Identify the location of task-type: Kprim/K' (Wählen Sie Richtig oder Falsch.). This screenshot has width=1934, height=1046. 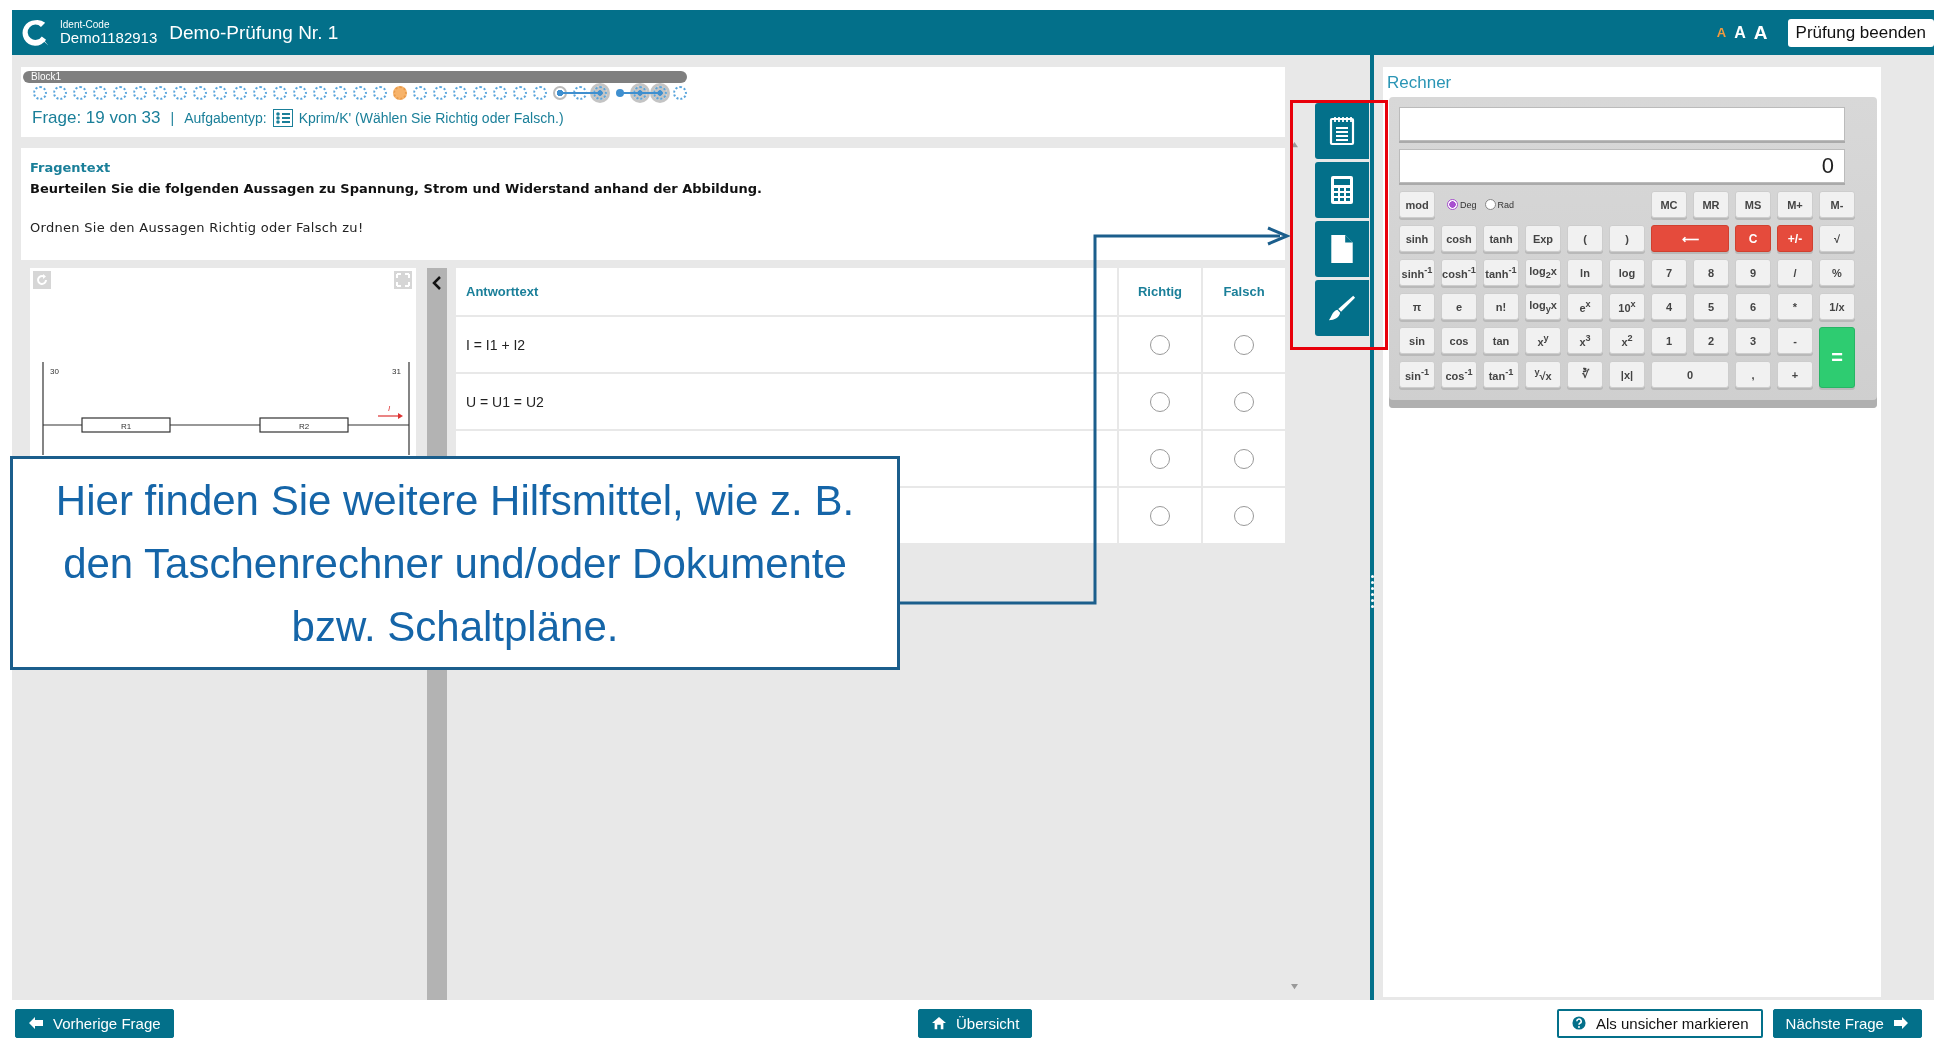
(431, 118).